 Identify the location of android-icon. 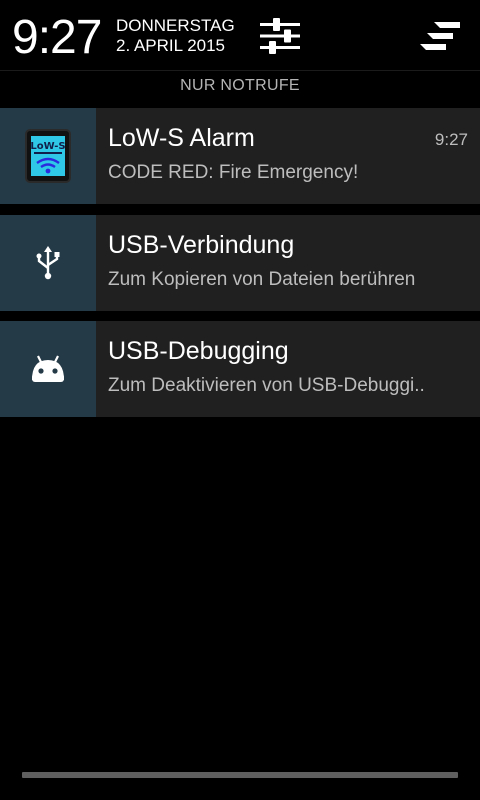
(48, 368).